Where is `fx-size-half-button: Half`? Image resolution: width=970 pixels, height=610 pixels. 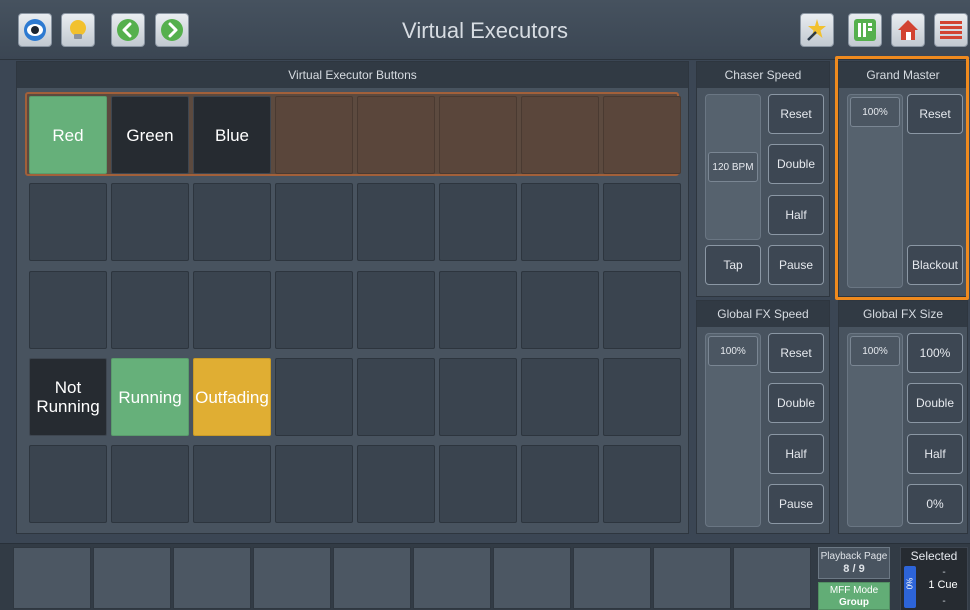 fx-size-half-button: Half is located at coordinates (935, 454).